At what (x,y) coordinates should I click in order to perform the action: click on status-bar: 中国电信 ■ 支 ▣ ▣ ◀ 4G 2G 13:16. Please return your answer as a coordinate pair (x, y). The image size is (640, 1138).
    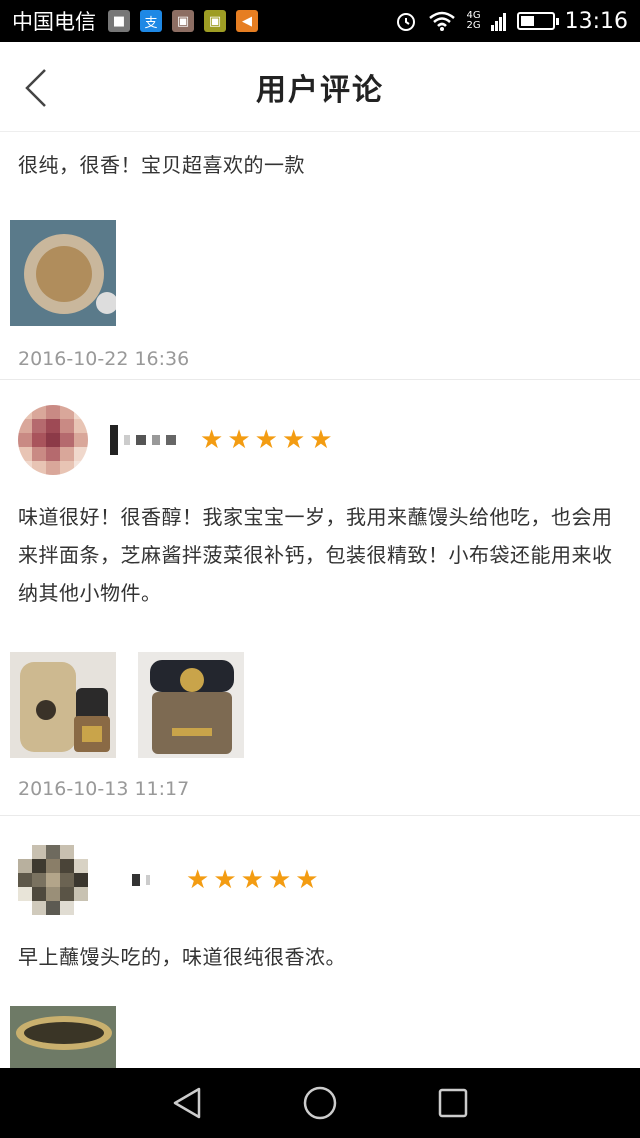
    Looking at the image, I should click on (320, 21).